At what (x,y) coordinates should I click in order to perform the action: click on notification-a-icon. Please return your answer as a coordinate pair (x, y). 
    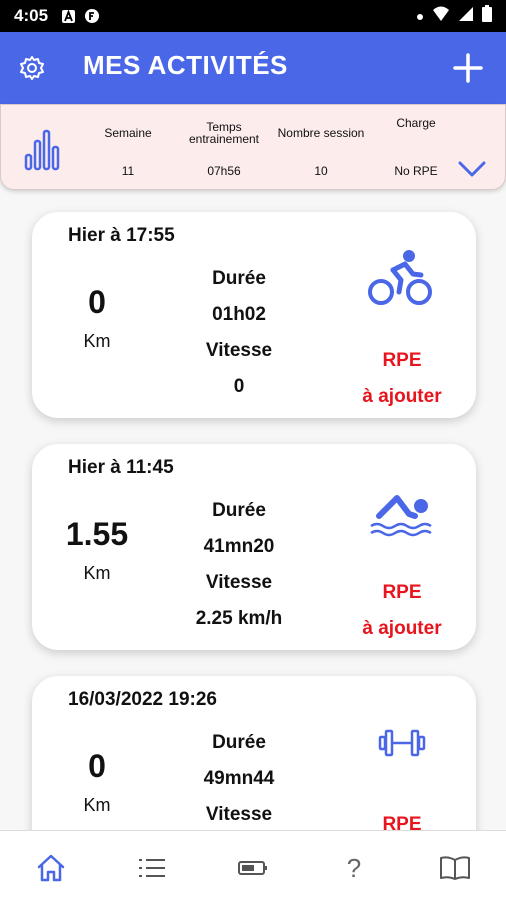
    Looking at the image, I should click on (68, 16).